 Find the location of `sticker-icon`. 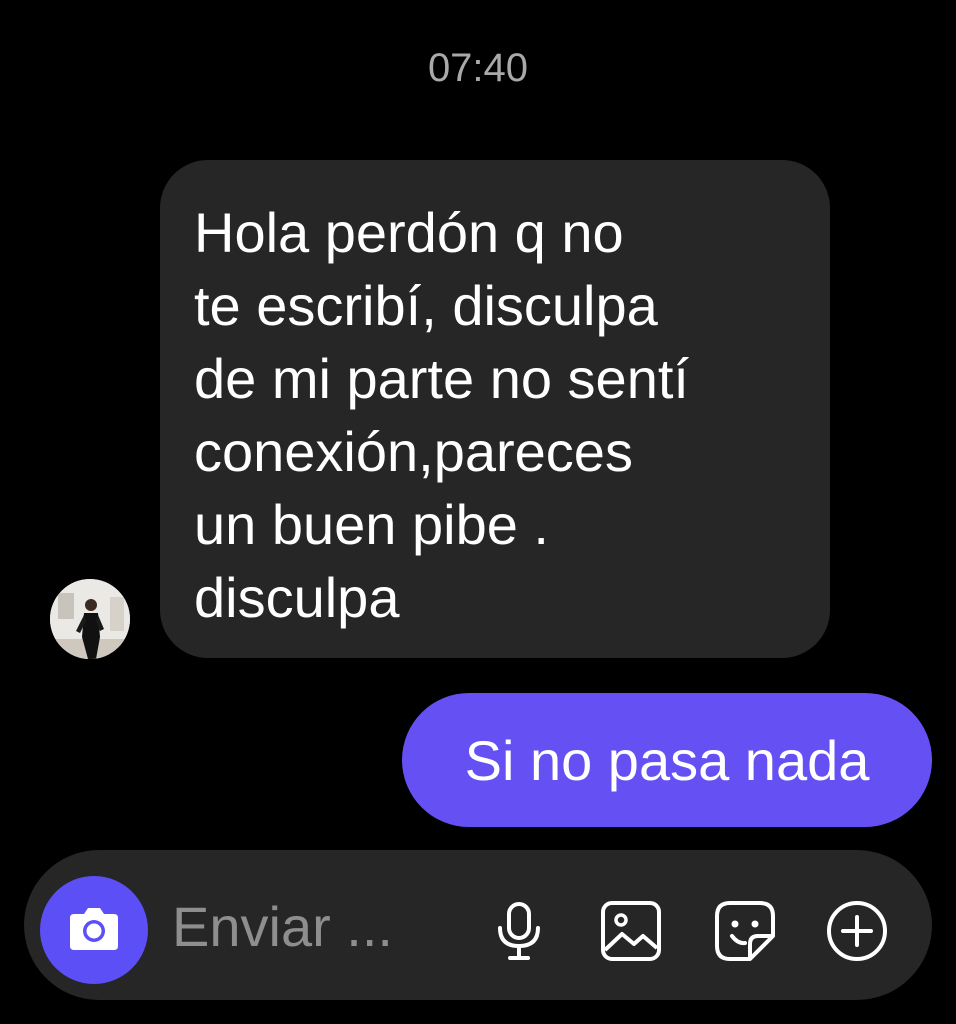

sticker-icon is located at coordinates (745, 931).